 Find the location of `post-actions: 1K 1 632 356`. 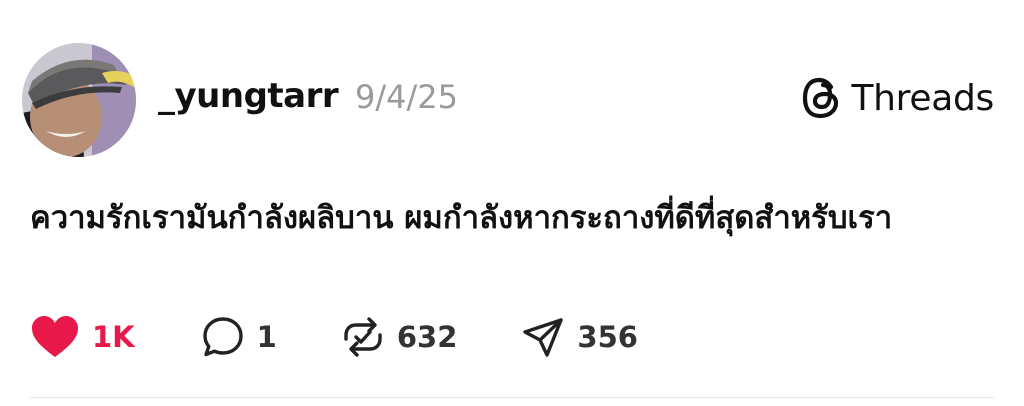

post-actions: 1K 1 632 356 is located at coordinates (334, 337).